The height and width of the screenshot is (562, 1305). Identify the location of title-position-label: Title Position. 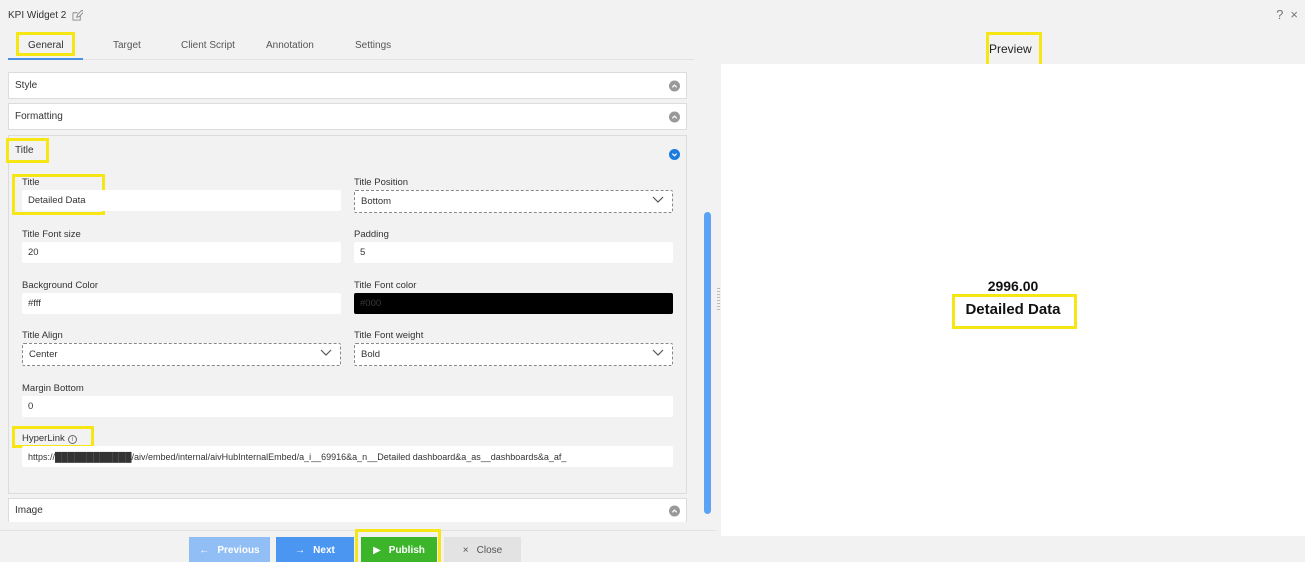
(381, 182).